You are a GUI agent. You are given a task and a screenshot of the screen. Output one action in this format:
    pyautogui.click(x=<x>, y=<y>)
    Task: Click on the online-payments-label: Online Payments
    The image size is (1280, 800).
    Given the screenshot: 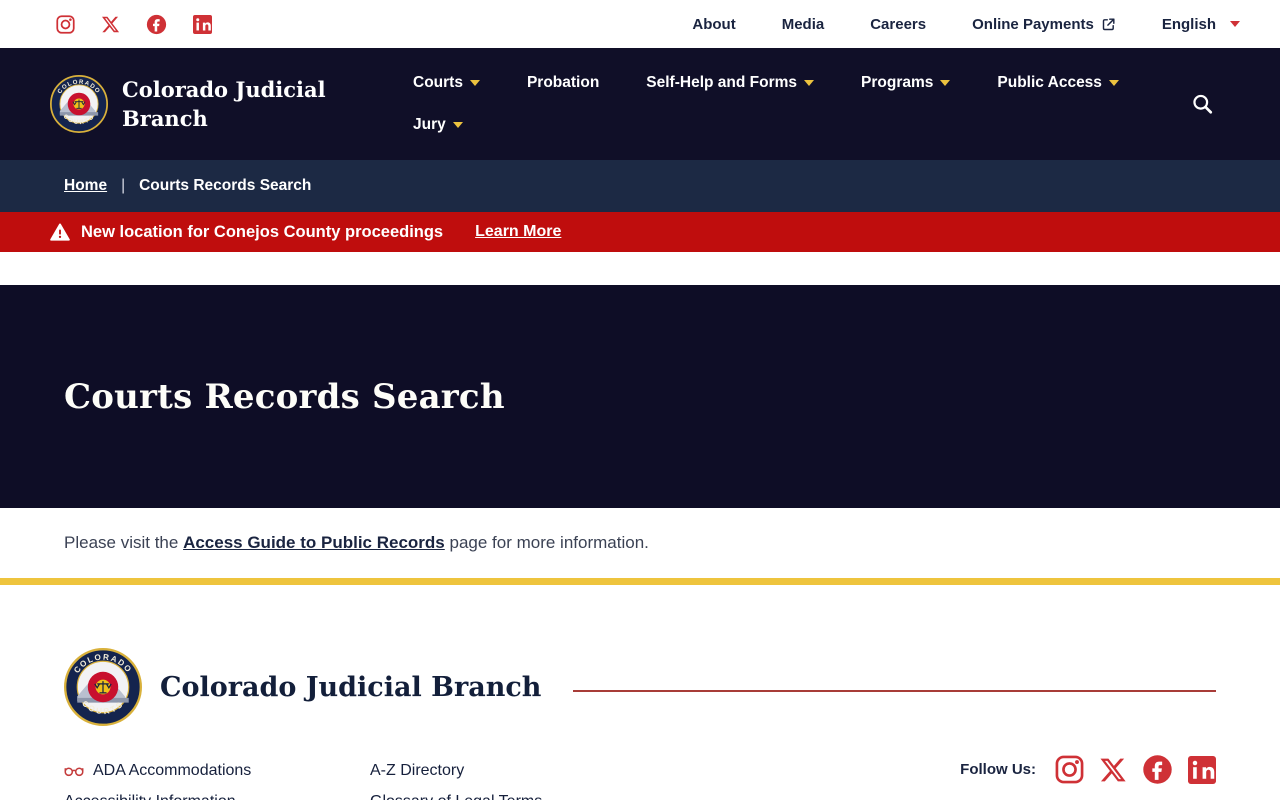 What is the action you would take?
    pyautogui.click(x=1033, y=24)
    